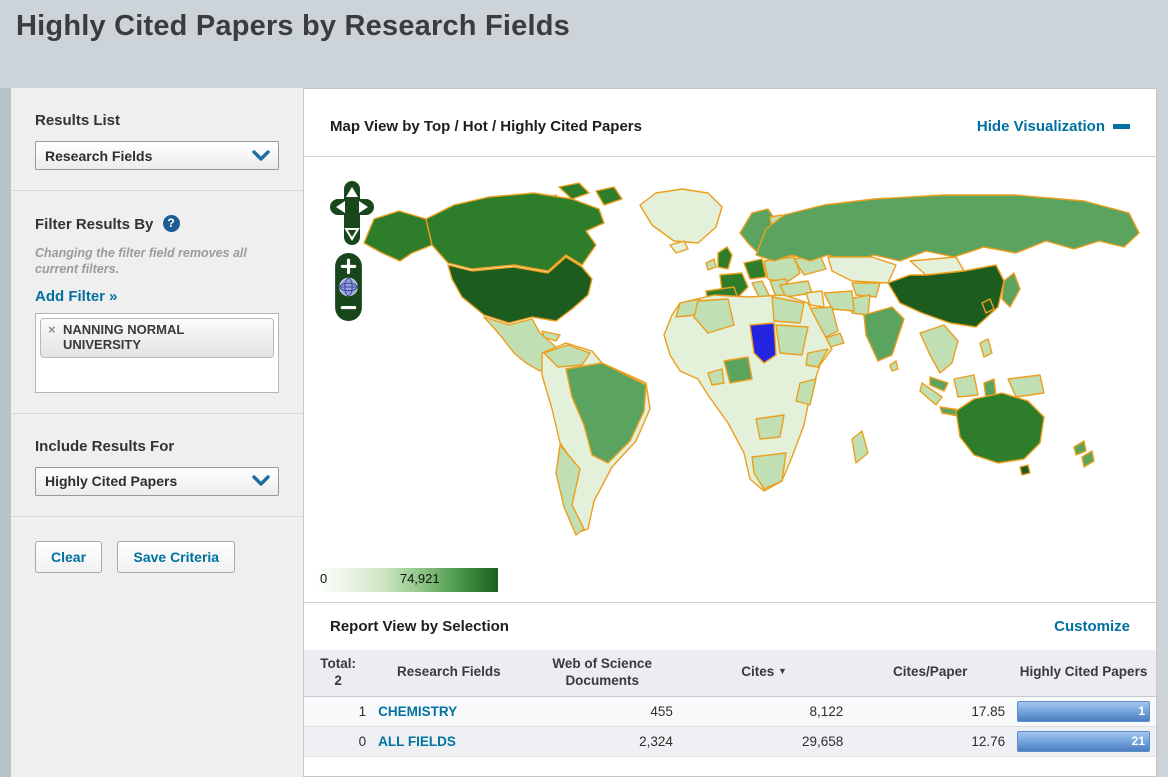 This screenshot has width=1168, height=777. I want to click on col-cites-sortable: Cites ▼, so click(764, 673).